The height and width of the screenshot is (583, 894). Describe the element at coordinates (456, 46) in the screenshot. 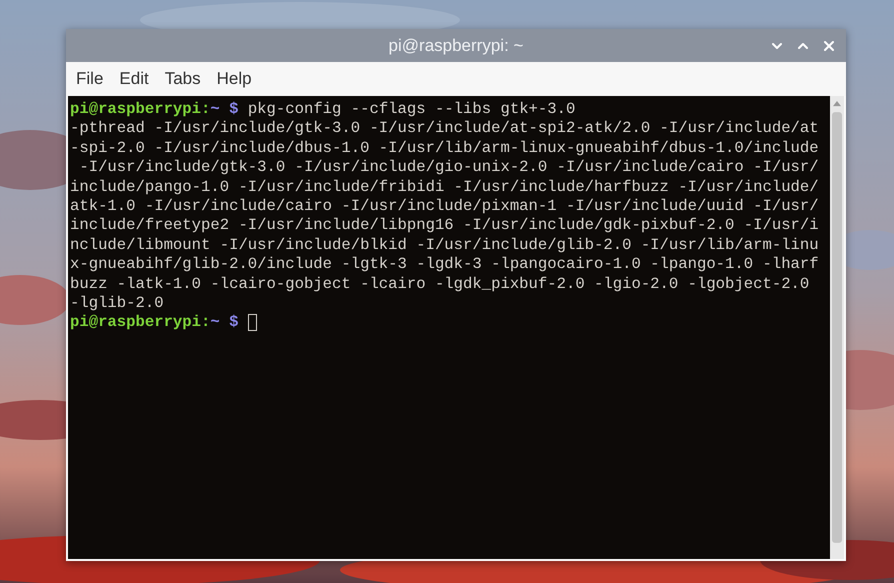

I see `window-title: pi@raspberrypi: ~` at that location.